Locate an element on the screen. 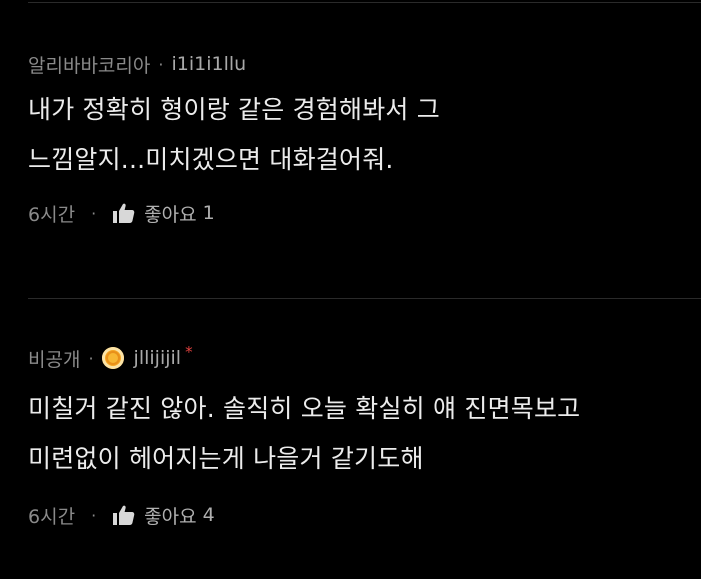  comment-header: 비공개 · jllijijil * is located at coordinates (356, 357).